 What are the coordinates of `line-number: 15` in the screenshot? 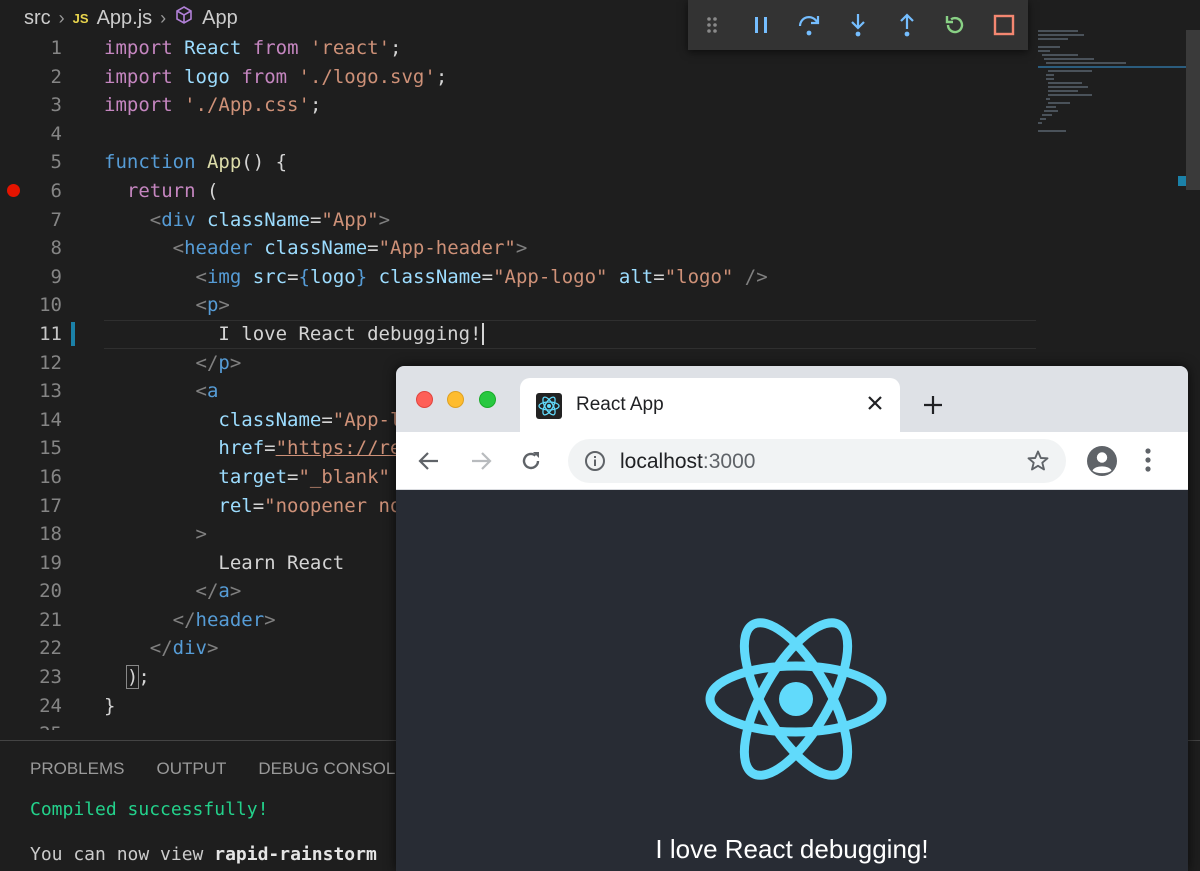 It's located at (50, 448).